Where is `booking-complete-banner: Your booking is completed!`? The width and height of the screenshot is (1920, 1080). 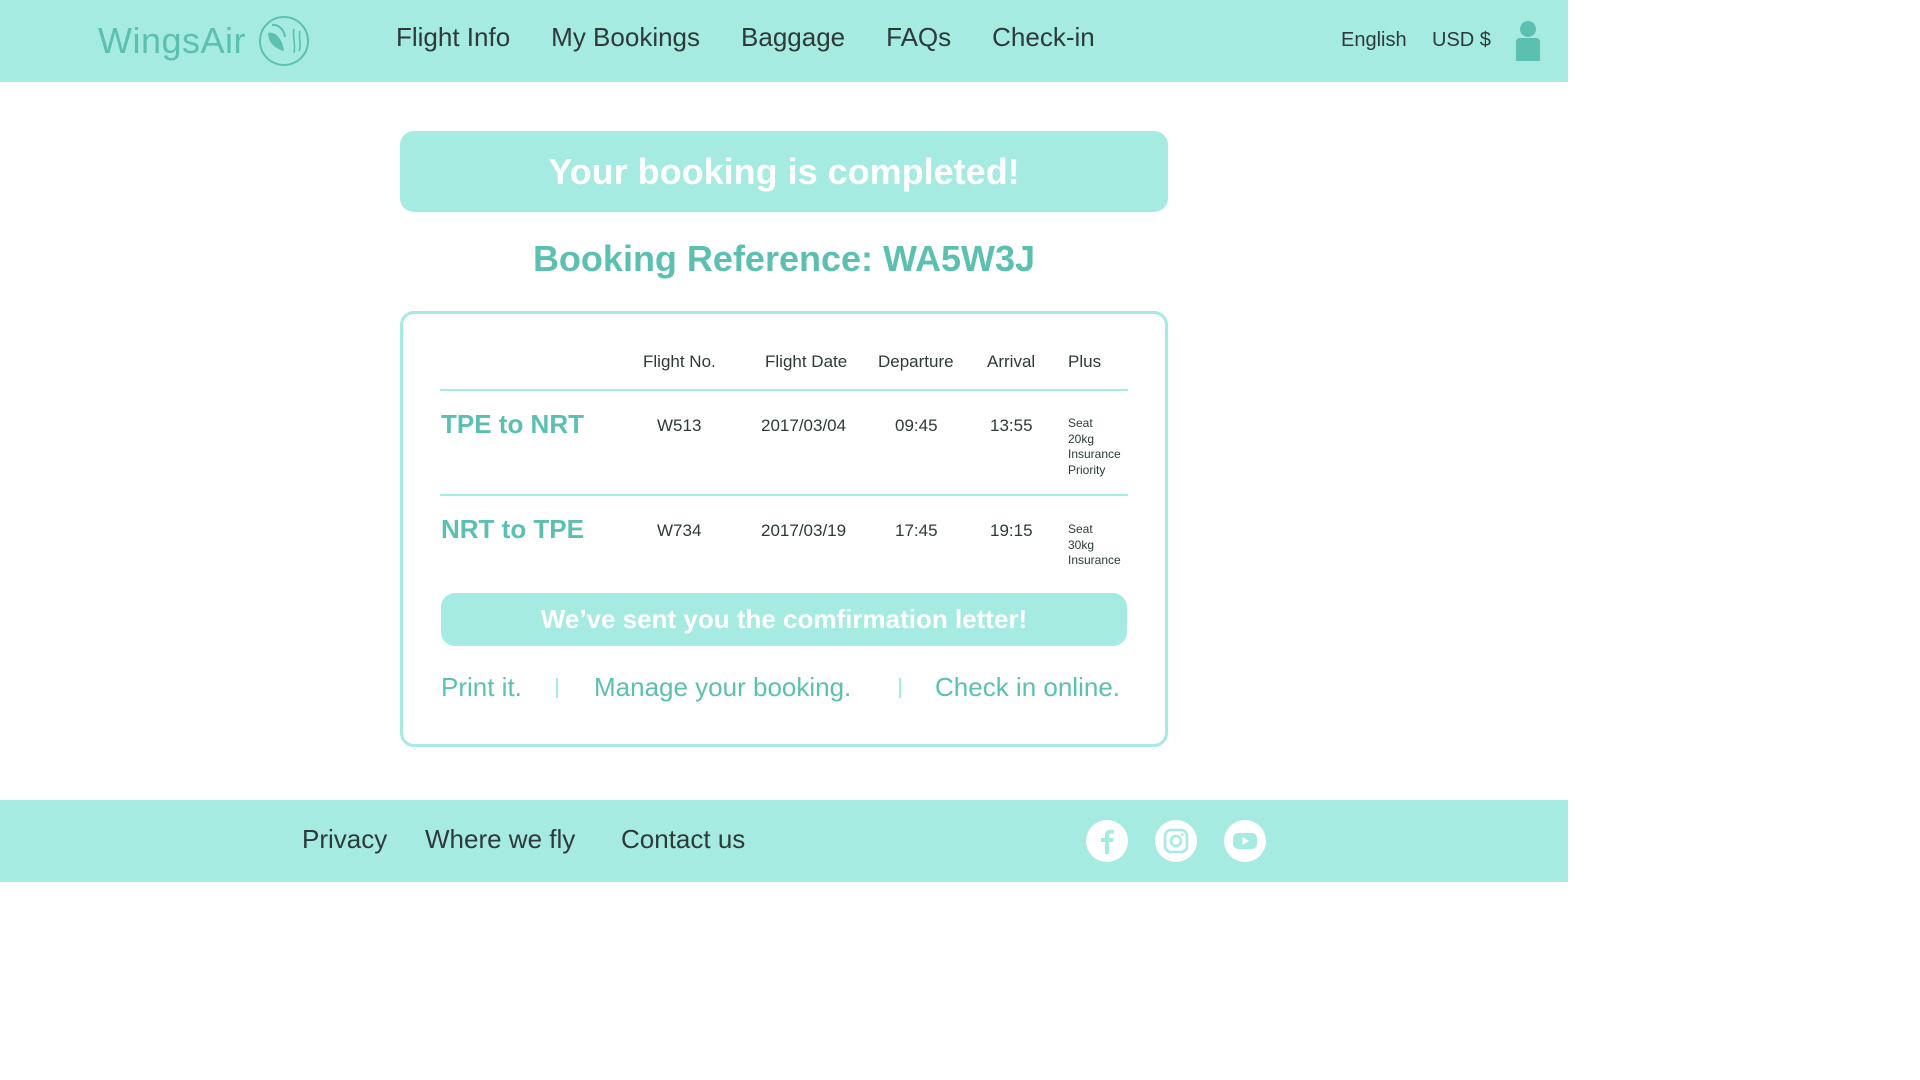
booking-complete-banner: Your booking is completed! is located at coordinates (784, 171).